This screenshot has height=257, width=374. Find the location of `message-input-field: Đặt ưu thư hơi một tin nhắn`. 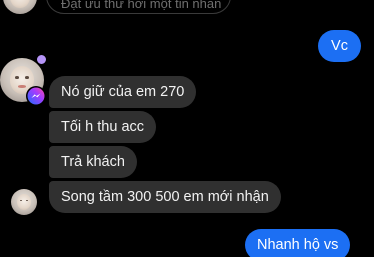

message-input-field: Đặt ưu thư hơi một tin nhắn is located at coordinates (138, 7).